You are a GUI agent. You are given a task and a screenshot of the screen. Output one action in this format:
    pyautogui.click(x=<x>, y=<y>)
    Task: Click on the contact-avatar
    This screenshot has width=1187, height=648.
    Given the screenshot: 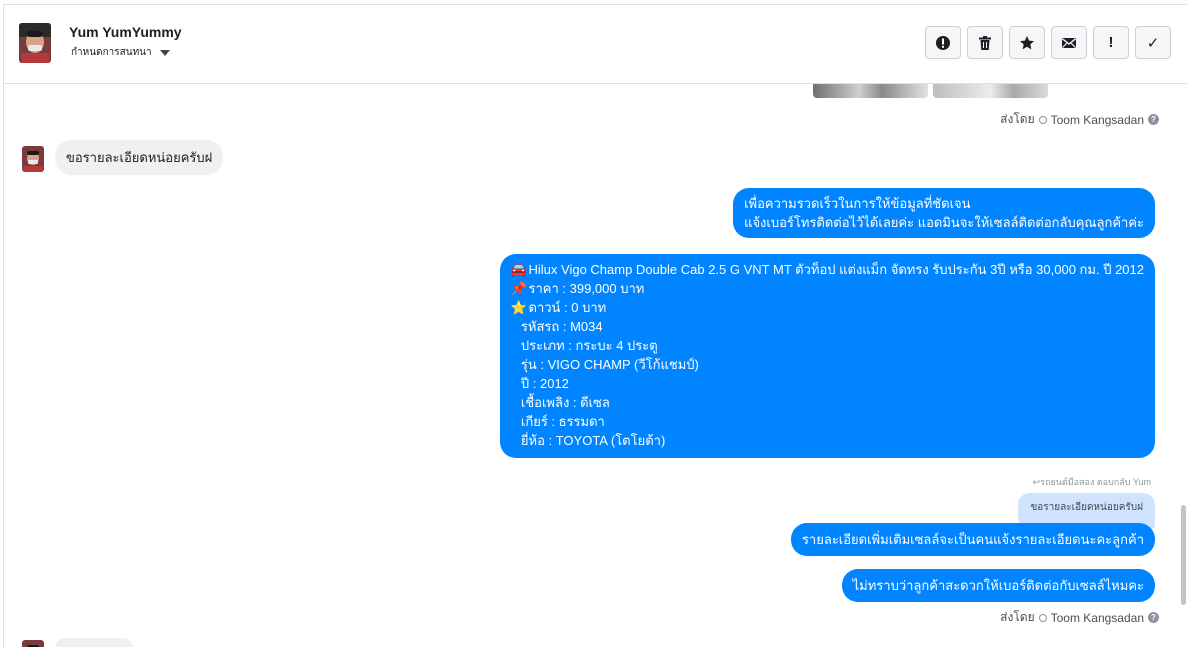 What is the action you would take?
    pyautogui.click(x=35, y=43)
    